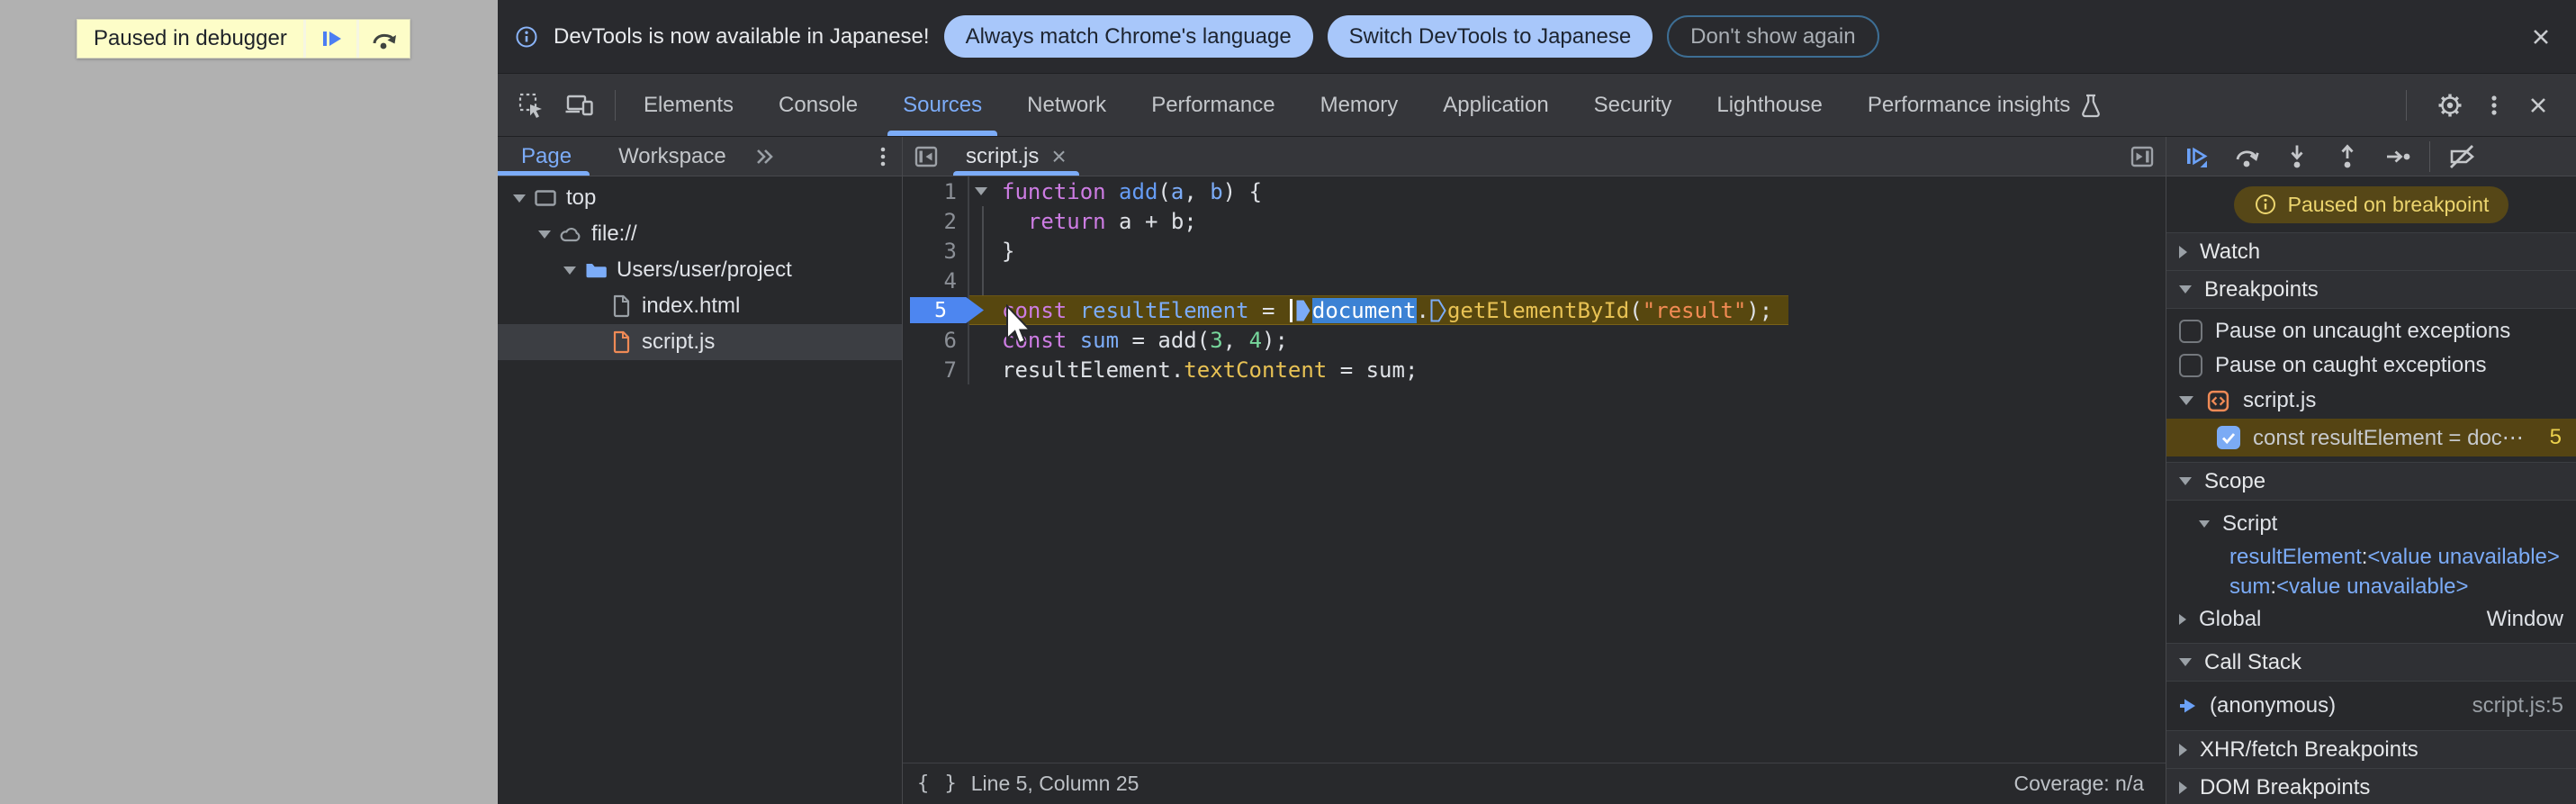 This screenshot has width=2576, height=804. Describe the element at coordinates (2371, 204) in the screenshot. I see `paused-on-breakpoint-badge: Paused on breakpoint` at that location.